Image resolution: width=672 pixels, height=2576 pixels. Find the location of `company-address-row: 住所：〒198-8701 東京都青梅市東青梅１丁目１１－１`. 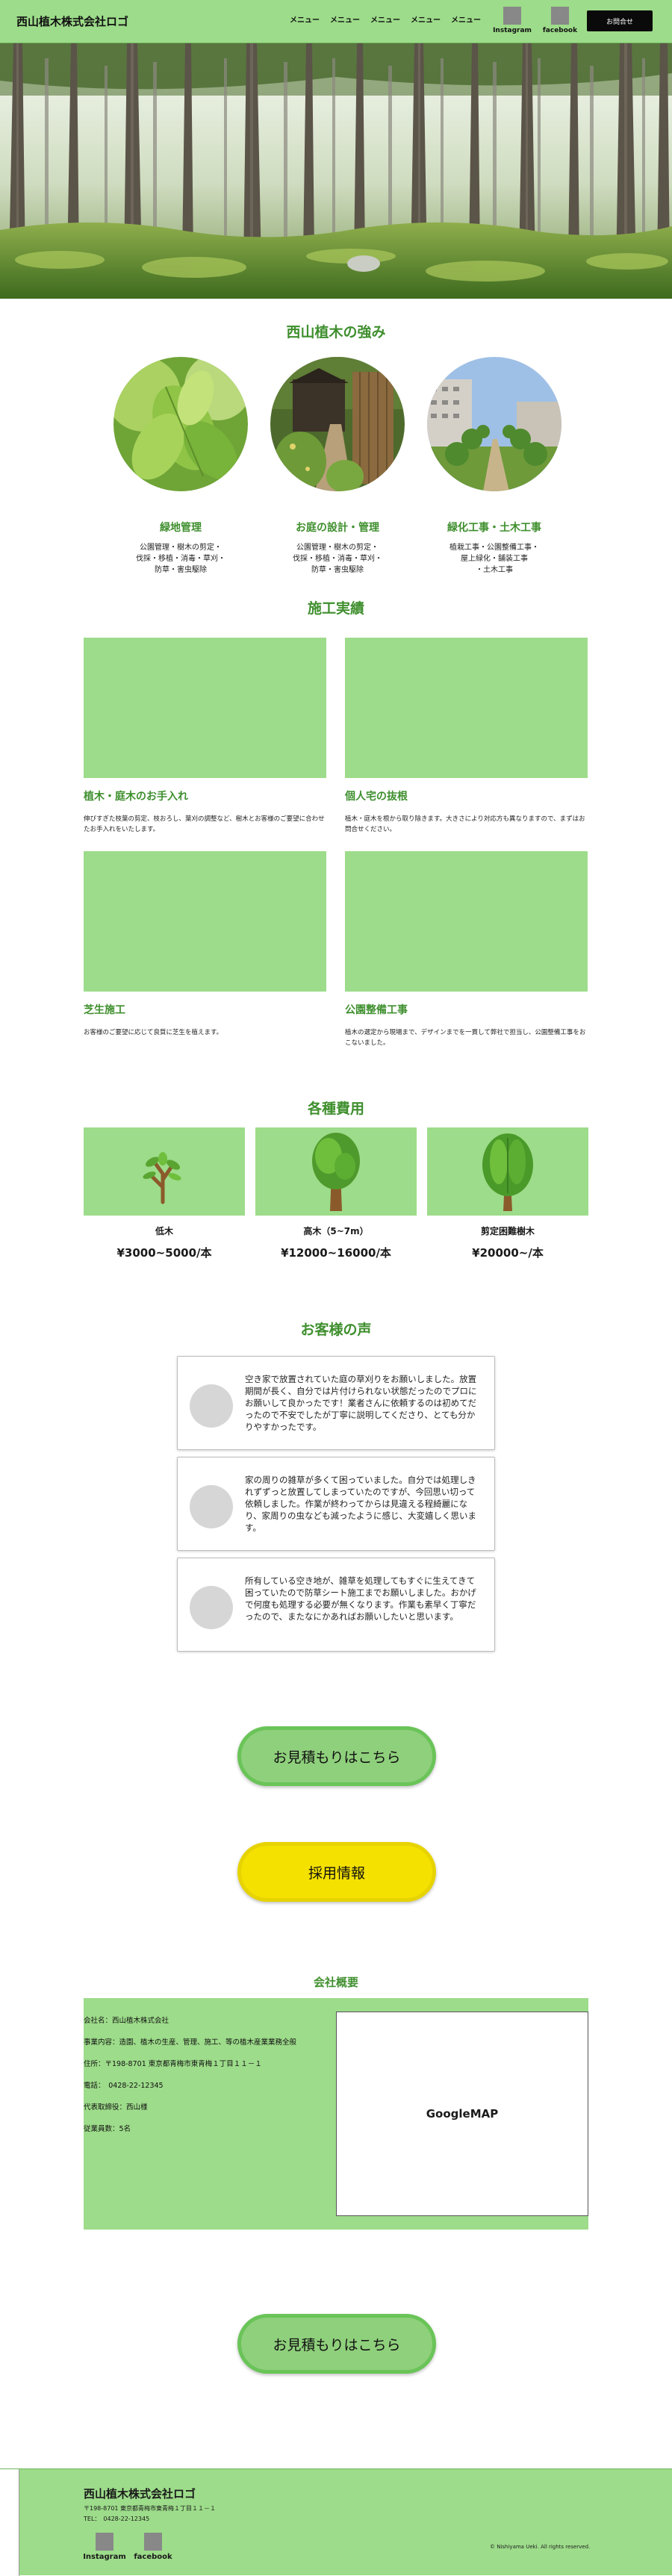

company-address-row: 住所：〒198-8701 東京都青梅市東青梅１丁目１１－１ is located at coordinates (173, 2064).